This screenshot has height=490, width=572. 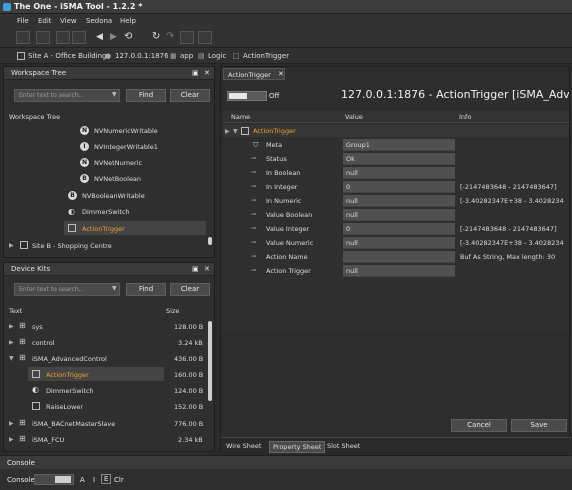 I want to click on column-header-info: Info, so click(x=465, y=117).